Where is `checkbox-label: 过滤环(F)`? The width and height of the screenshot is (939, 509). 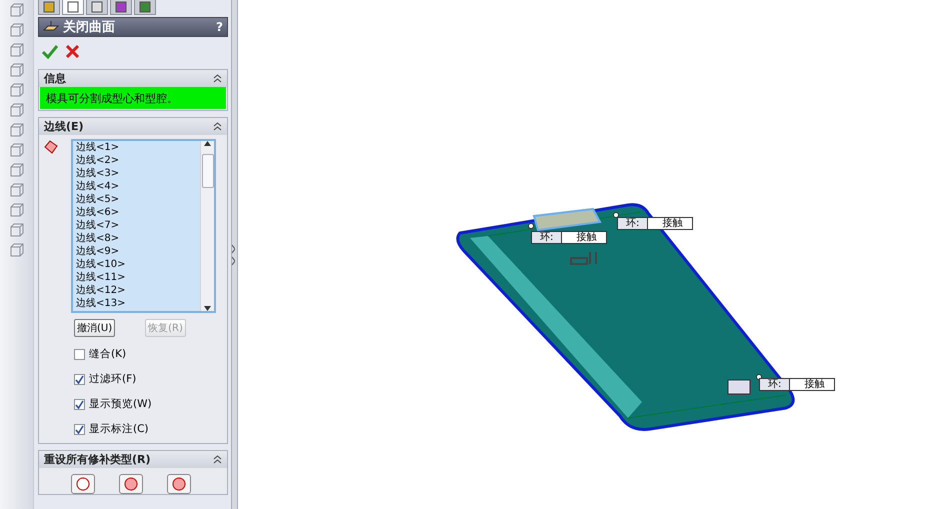
checkbox-label: 过滤环(F) is located at coordinates (112, 379).